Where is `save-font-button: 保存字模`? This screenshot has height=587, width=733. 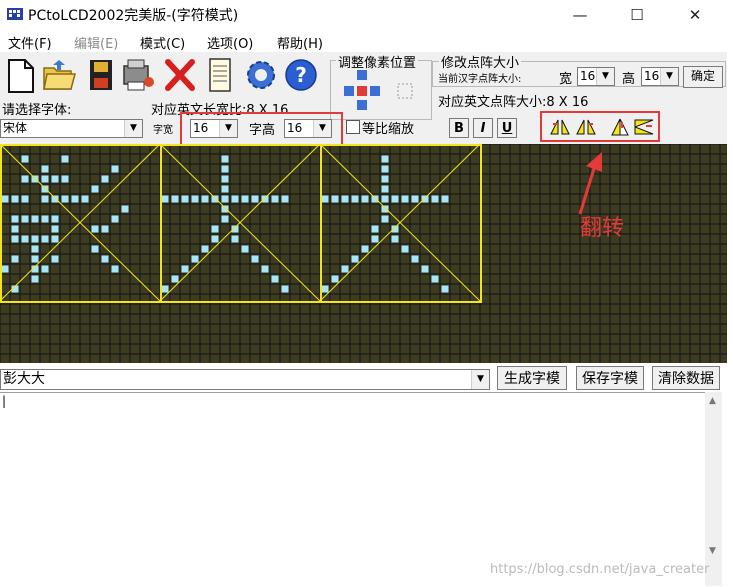 save-font-button: 保存字模 is located at coordinates (610, 378).